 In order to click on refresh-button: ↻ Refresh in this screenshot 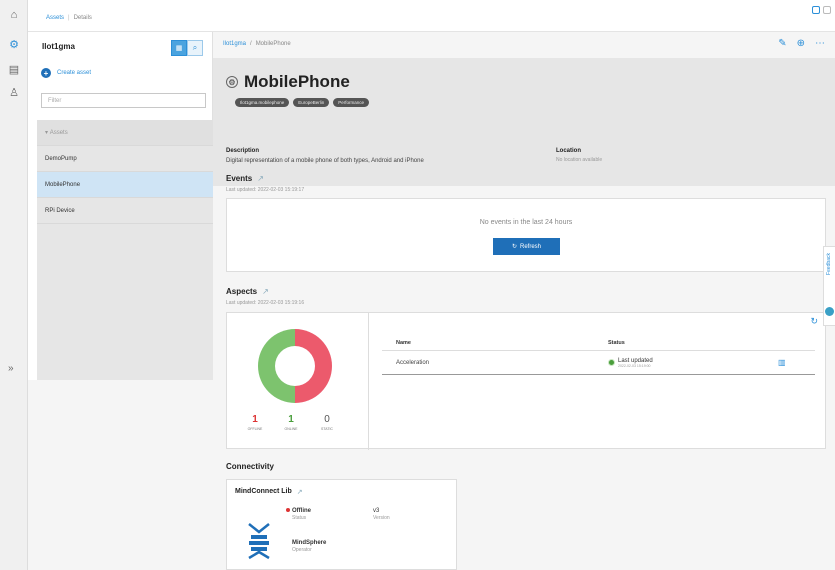, I will do `click(526, 246)`.